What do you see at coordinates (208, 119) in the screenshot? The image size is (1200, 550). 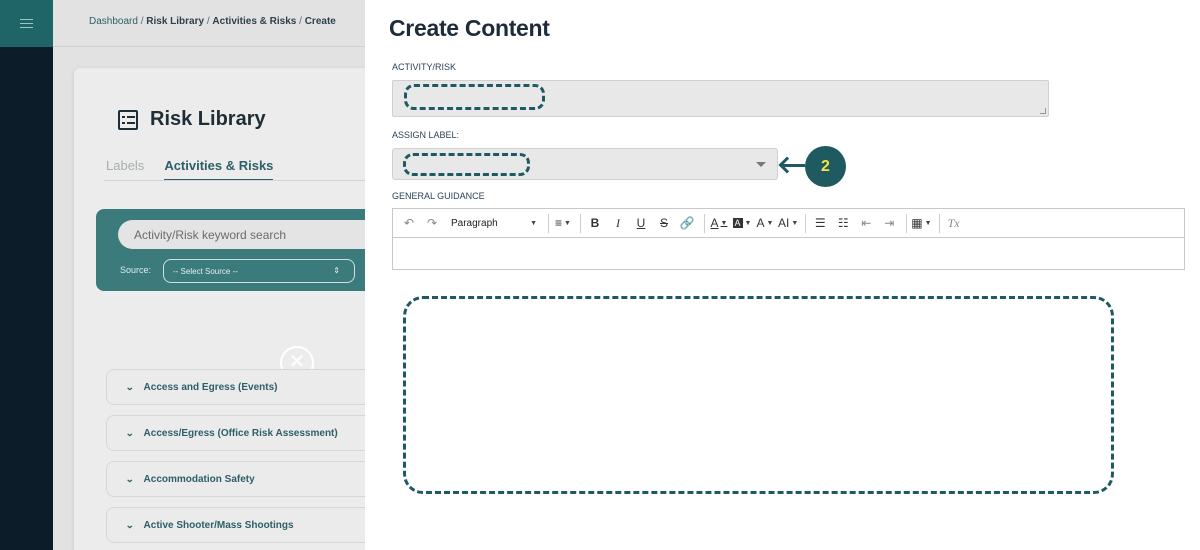 I see `risk-library-title: Risk Library` at bounding box center [208, 119].